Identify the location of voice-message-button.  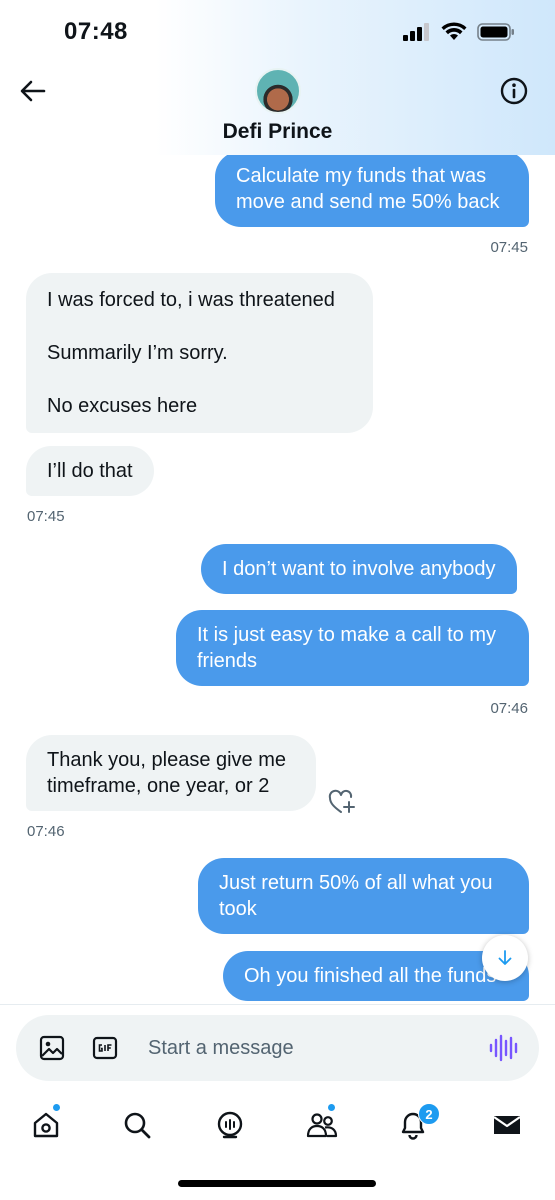
(503, 1048).